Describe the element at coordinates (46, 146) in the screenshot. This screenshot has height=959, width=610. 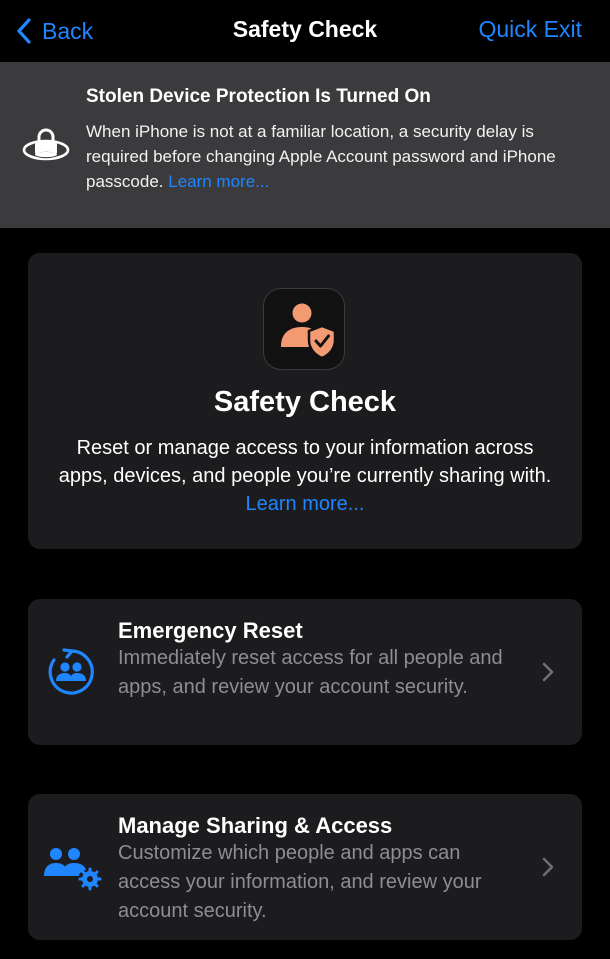
I see `lock-location-icon` at that location.